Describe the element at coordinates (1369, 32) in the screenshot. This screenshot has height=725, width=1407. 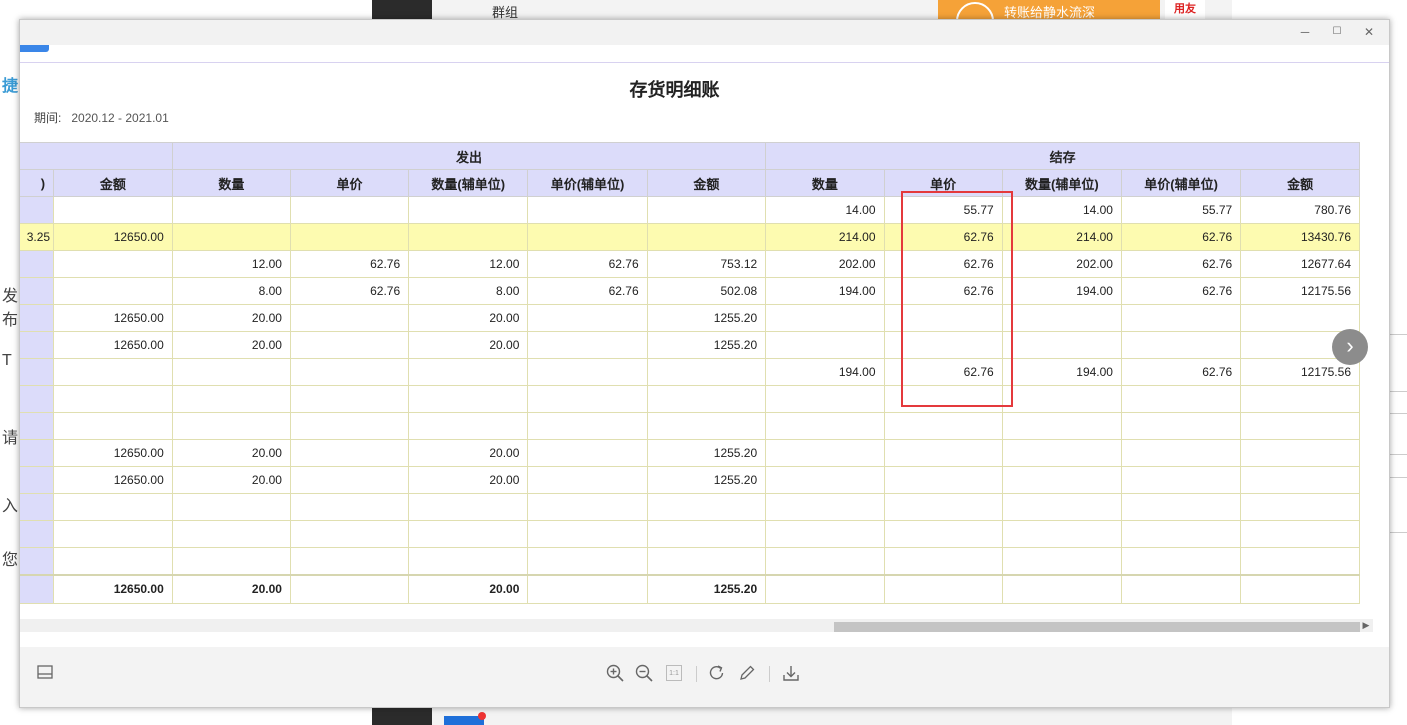
I see `close-button: ✕` at that location.